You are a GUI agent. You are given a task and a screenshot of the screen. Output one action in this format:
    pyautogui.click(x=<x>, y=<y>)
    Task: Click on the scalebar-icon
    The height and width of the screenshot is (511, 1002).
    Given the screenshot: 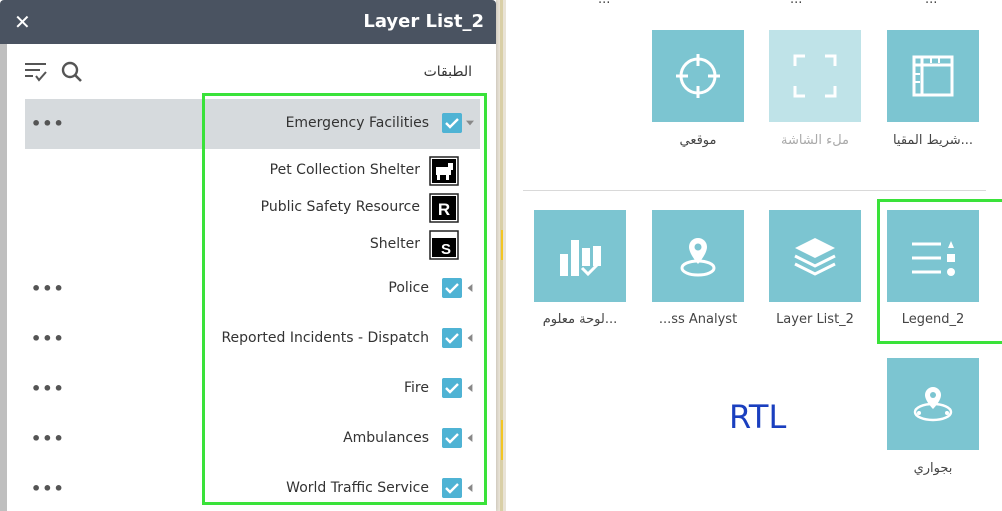 What is the action you would take?
    pyautogui.click(x=933, y=76)
    